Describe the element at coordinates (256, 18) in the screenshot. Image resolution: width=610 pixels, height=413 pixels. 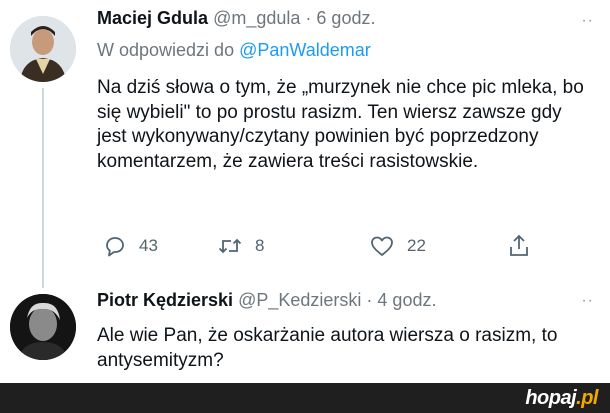
I see `tweet1-author-handle: @m_gdula` at that location.